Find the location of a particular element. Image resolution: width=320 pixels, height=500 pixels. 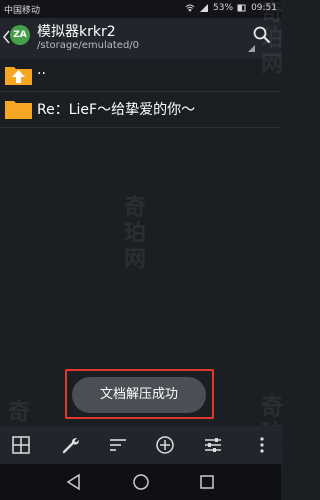

header-title: 模拟器krkr2 is located at coordinates (76, 32).